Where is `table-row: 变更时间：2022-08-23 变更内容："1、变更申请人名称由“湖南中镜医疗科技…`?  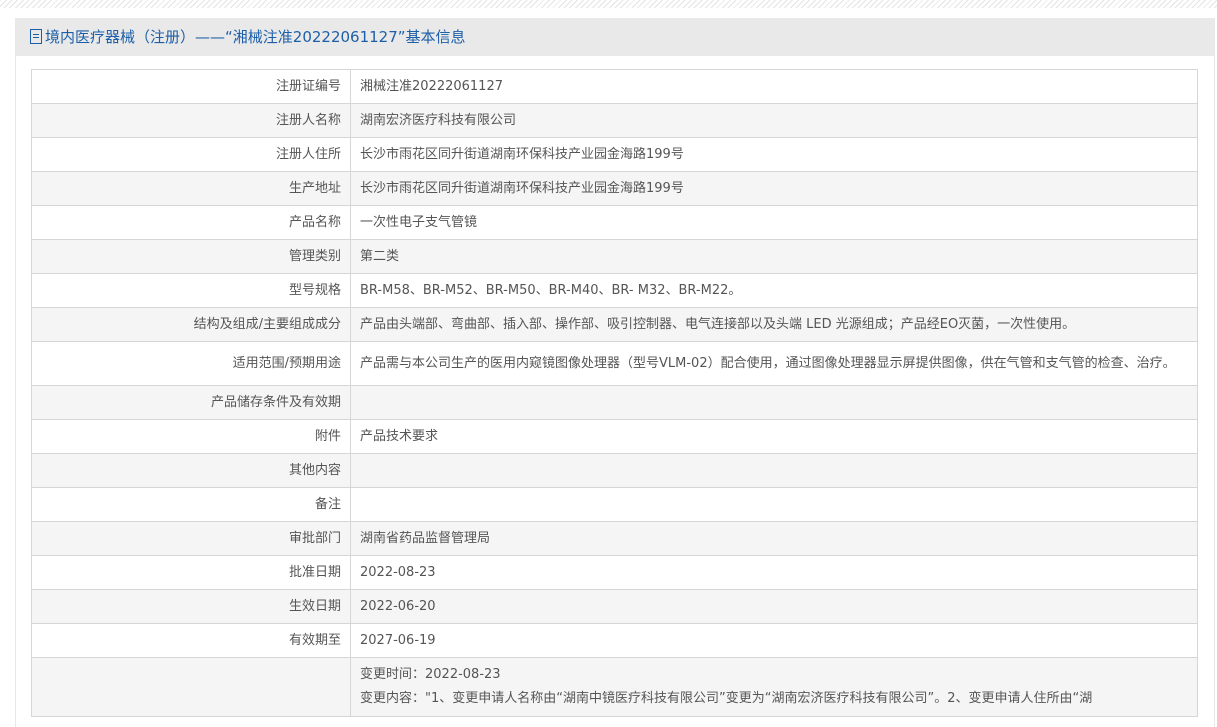 table-row: 变更时间：2022-08-23 变更内容："1、变更申请人名称由“湖南中镜医疗科技… is located at coordinates (614, 687).